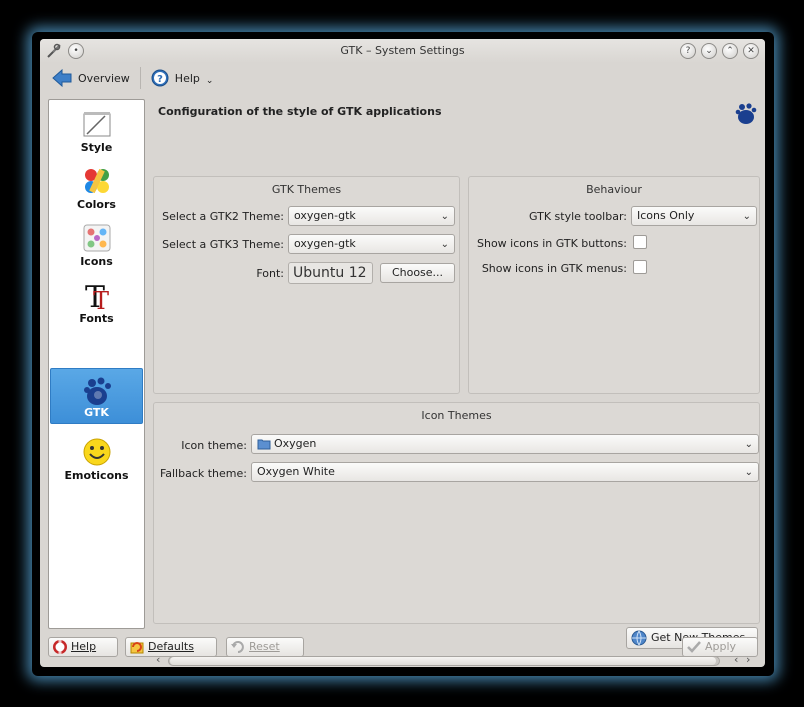 This screenshot has height=707, width=804. Describe the element at coordinates (751, 51) in the screenshot. I see `close-button: ✕` at that location.